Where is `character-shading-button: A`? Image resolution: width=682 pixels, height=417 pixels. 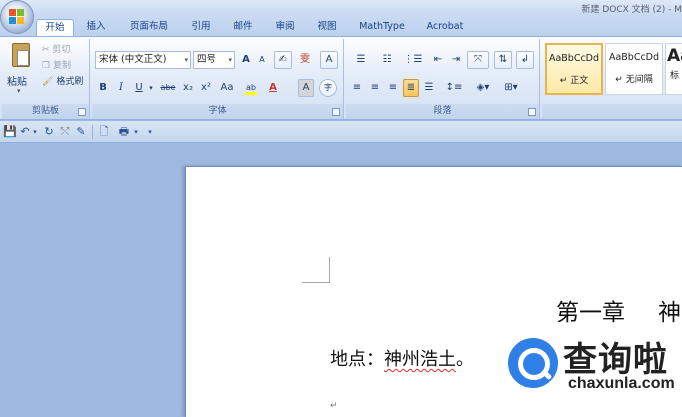 character-shading-button: A is located at coordinates (306, 88).